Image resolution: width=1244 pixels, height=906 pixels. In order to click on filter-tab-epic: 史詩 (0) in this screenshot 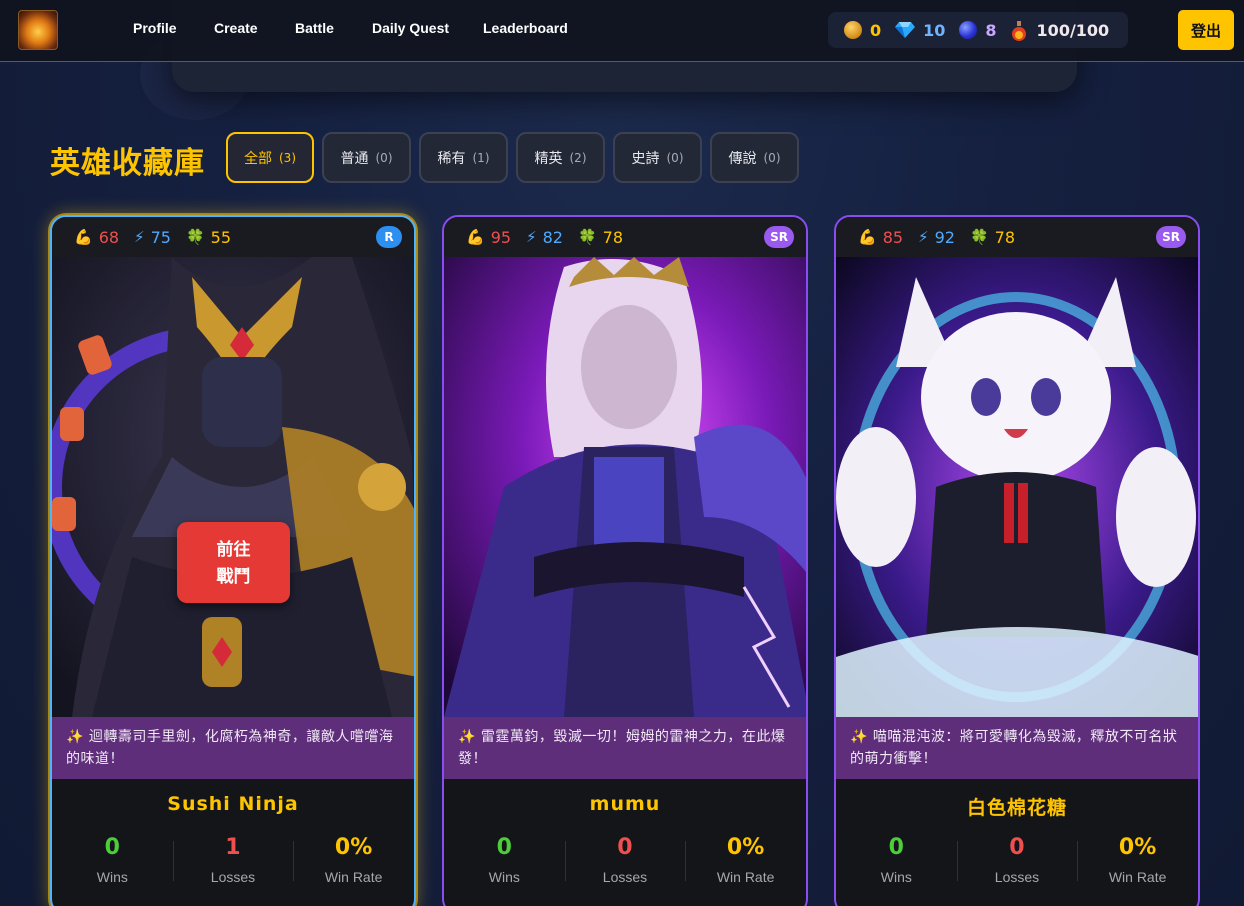, I will do `click(657, 157)`.